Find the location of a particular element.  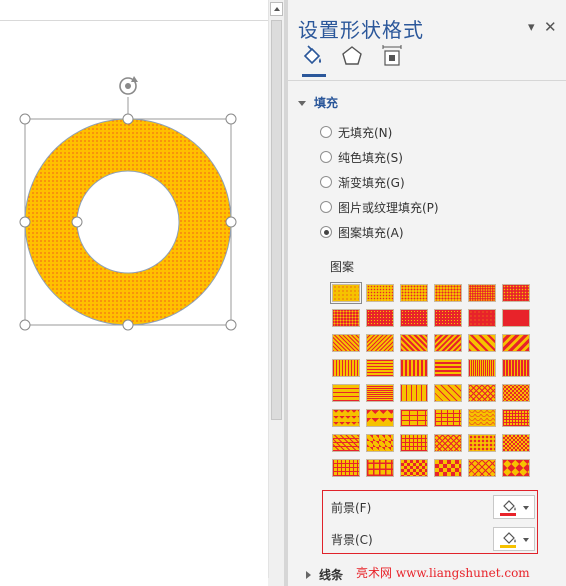

vertical-scrollbar is located at coordinates (276, 293).